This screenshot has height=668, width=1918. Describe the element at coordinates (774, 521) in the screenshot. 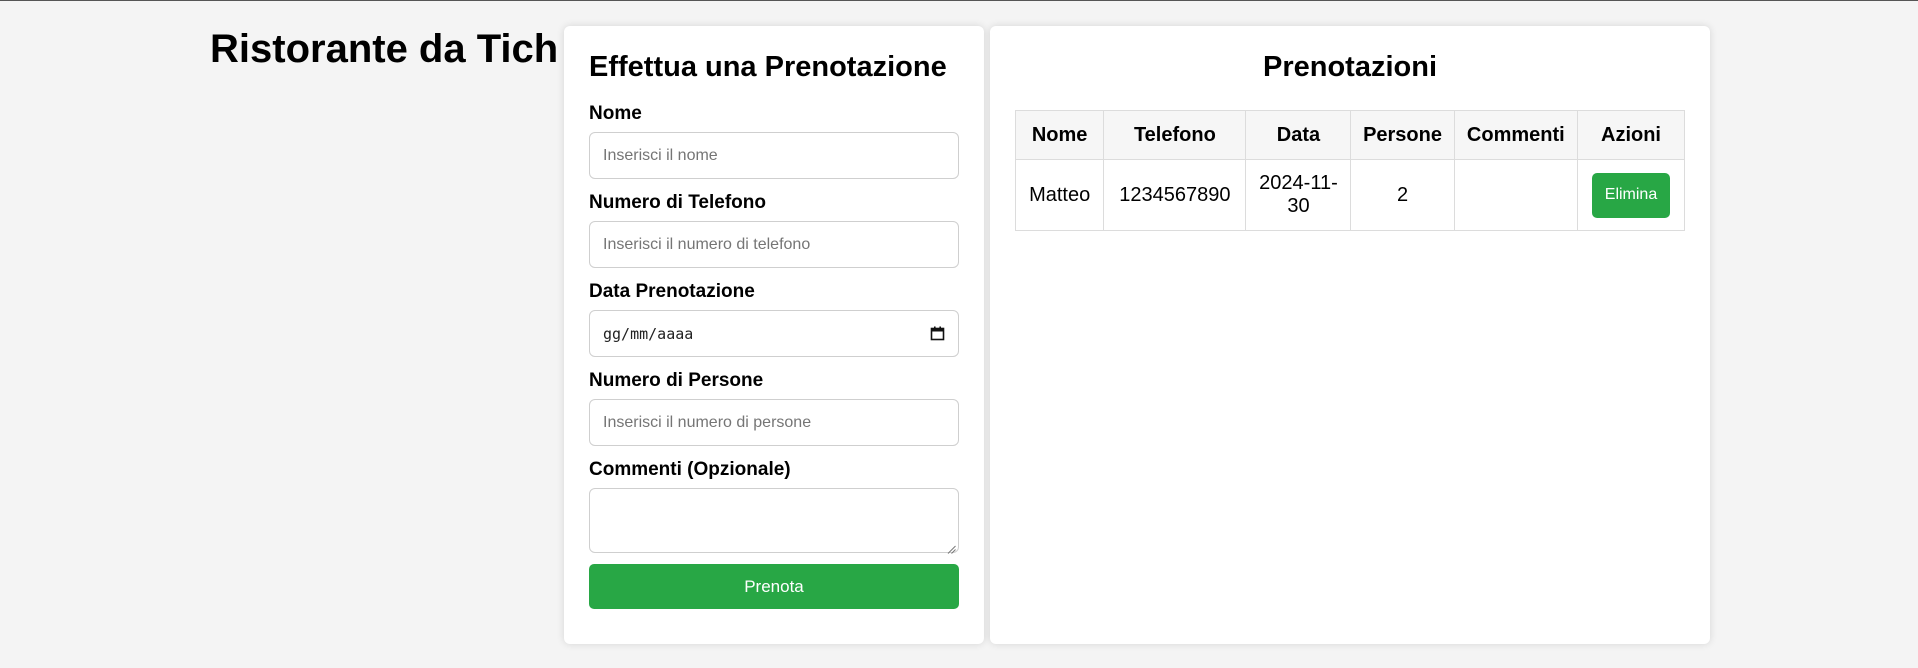

I see `comments-textarea` at that location.